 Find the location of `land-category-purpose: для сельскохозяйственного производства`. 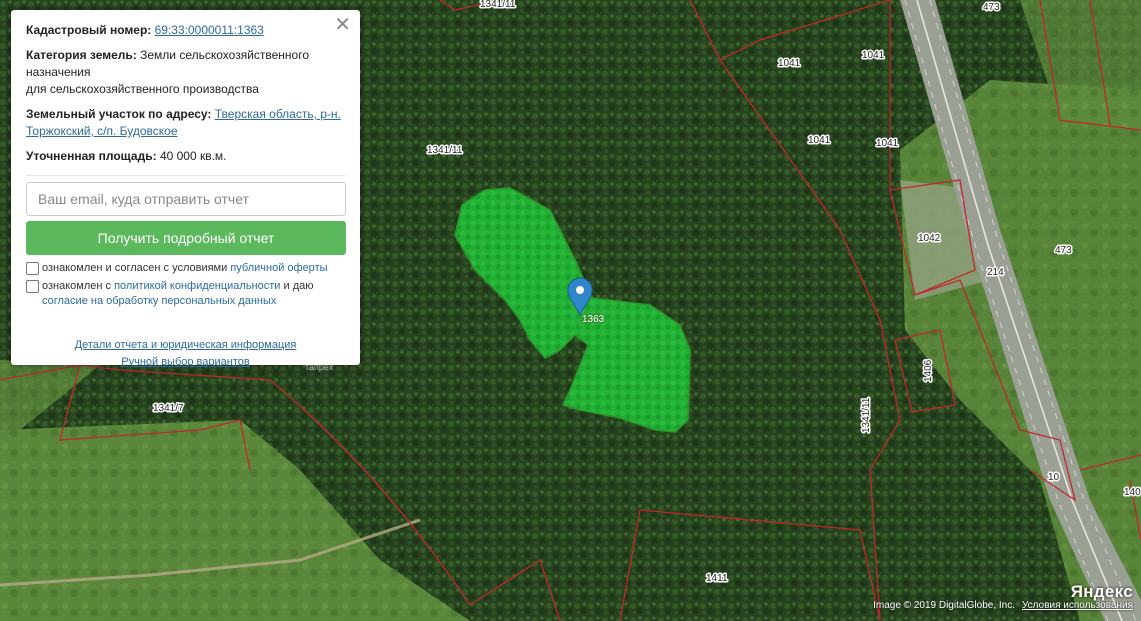

land-category-purpose: для сельскохозяйственного производства is located at coordinates (142, 89).